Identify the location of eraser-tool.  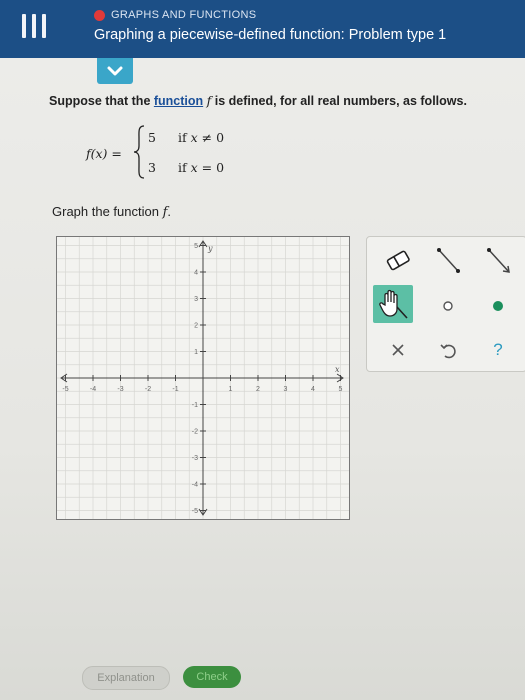
(398, 260).